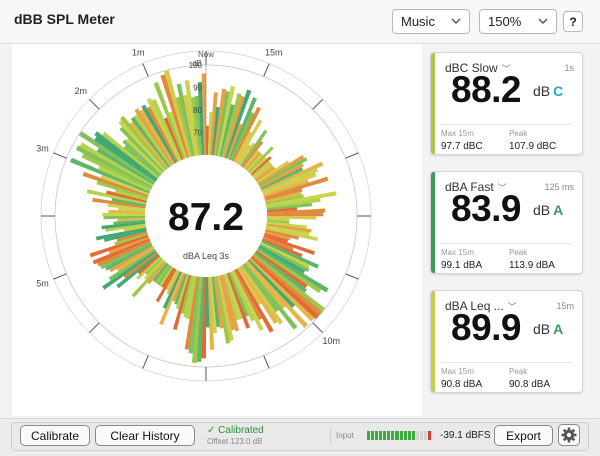 The image size is (600, 456). Describe the element at coordinates (42, 284) in the screenshot. I see `time-label: 5m` at that location.